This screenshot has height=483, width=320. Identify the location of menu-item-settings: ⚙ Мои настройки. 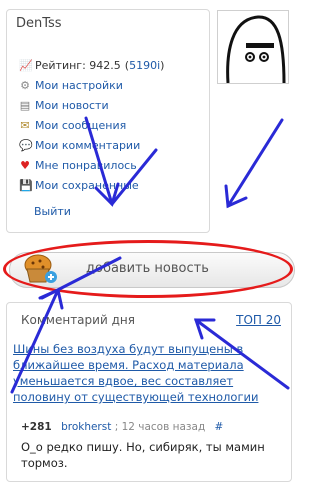
(91, 86).